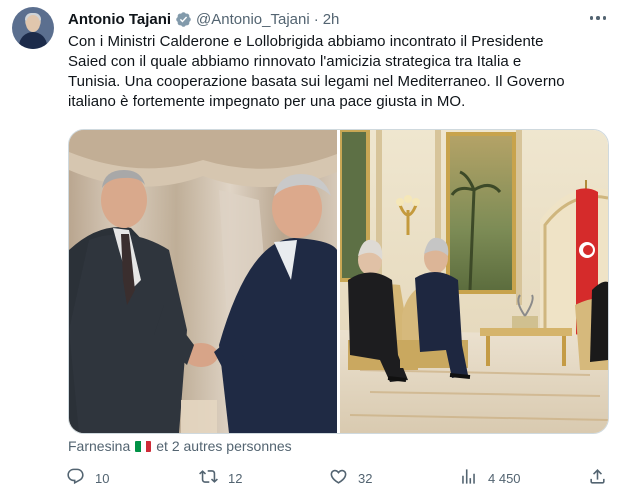 The image size is (625, 497). What do you see at coordinates (253, 19) in the screenshot?
I see `author-handle: @Antonio_Tajani` at bounding box center [253, 19].